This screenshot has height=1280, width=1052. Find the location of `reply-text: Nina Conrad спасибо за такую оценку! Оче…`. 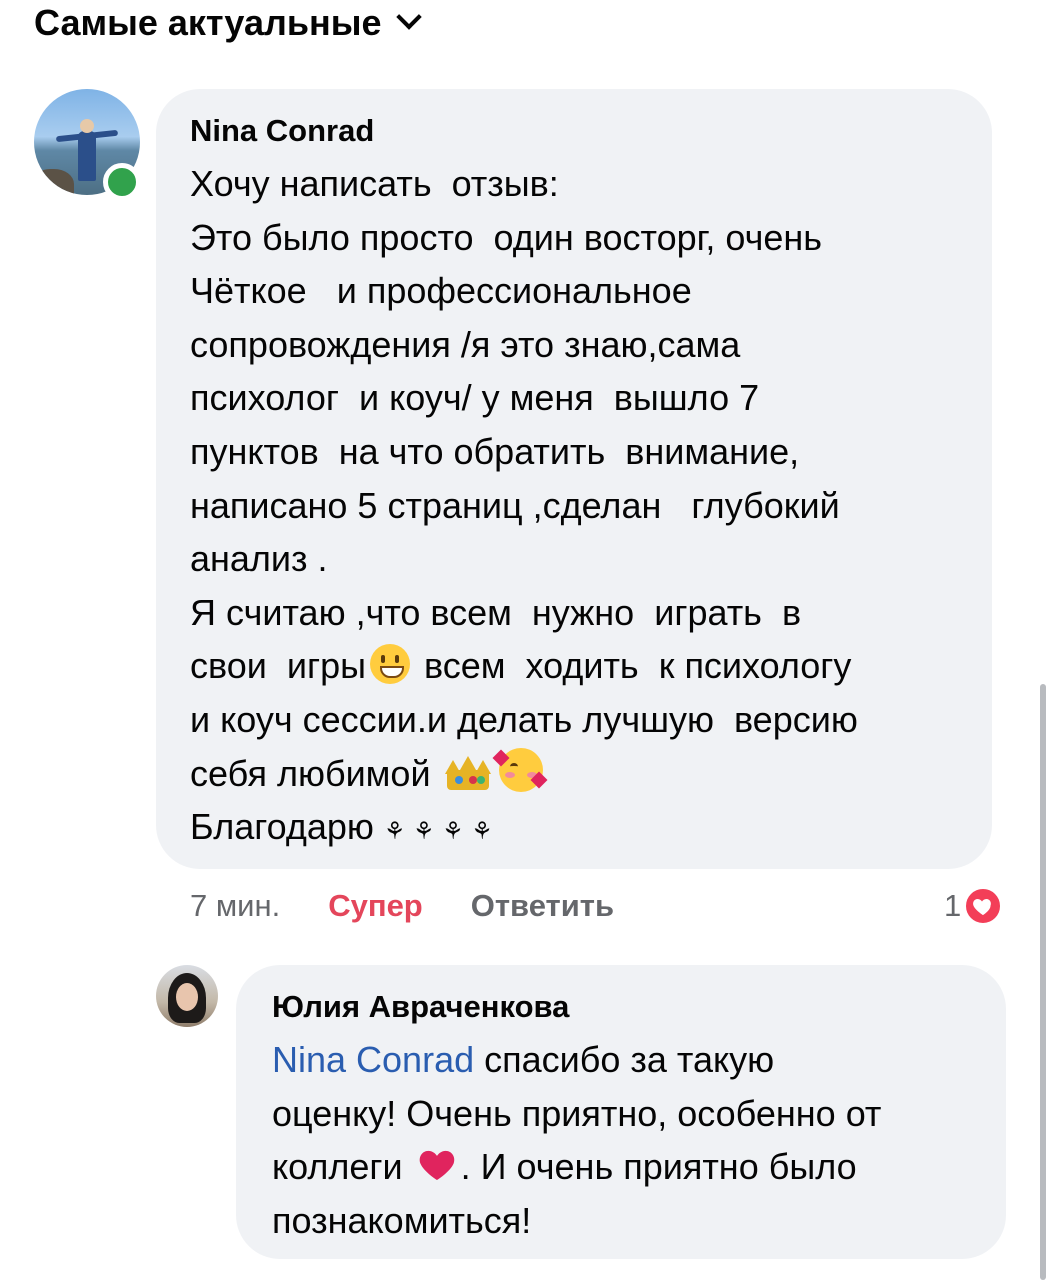

reply-text: Nina Conrad спасибо за такую оценку! Оче… is located at coordinates (621, 1140).